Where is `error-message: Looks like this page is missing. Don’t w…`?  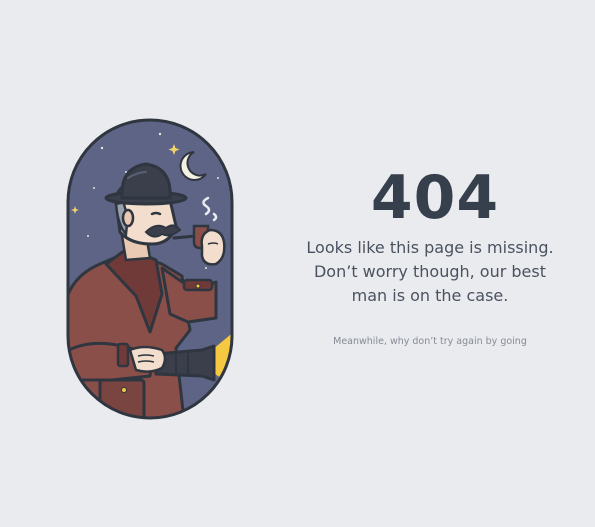 error-message: Looks like this page is missing. Don’t w… is located at coordinates (430, 272).